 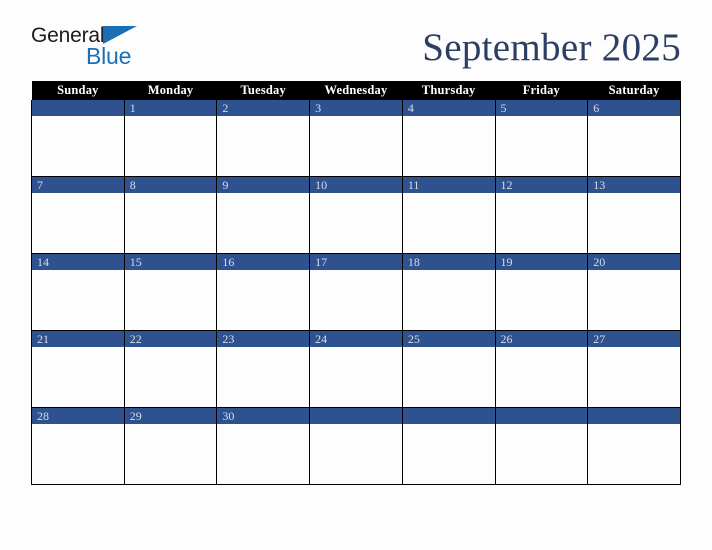 I want to click on day-number: 16, so click(x=263, y=262).